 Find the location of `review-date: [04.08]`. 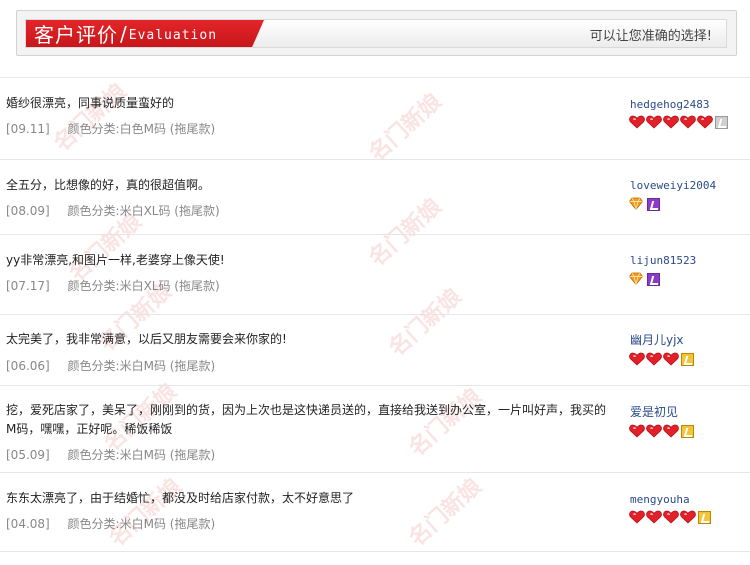

review-date: [04.08] is located at coordinates (28, 524).